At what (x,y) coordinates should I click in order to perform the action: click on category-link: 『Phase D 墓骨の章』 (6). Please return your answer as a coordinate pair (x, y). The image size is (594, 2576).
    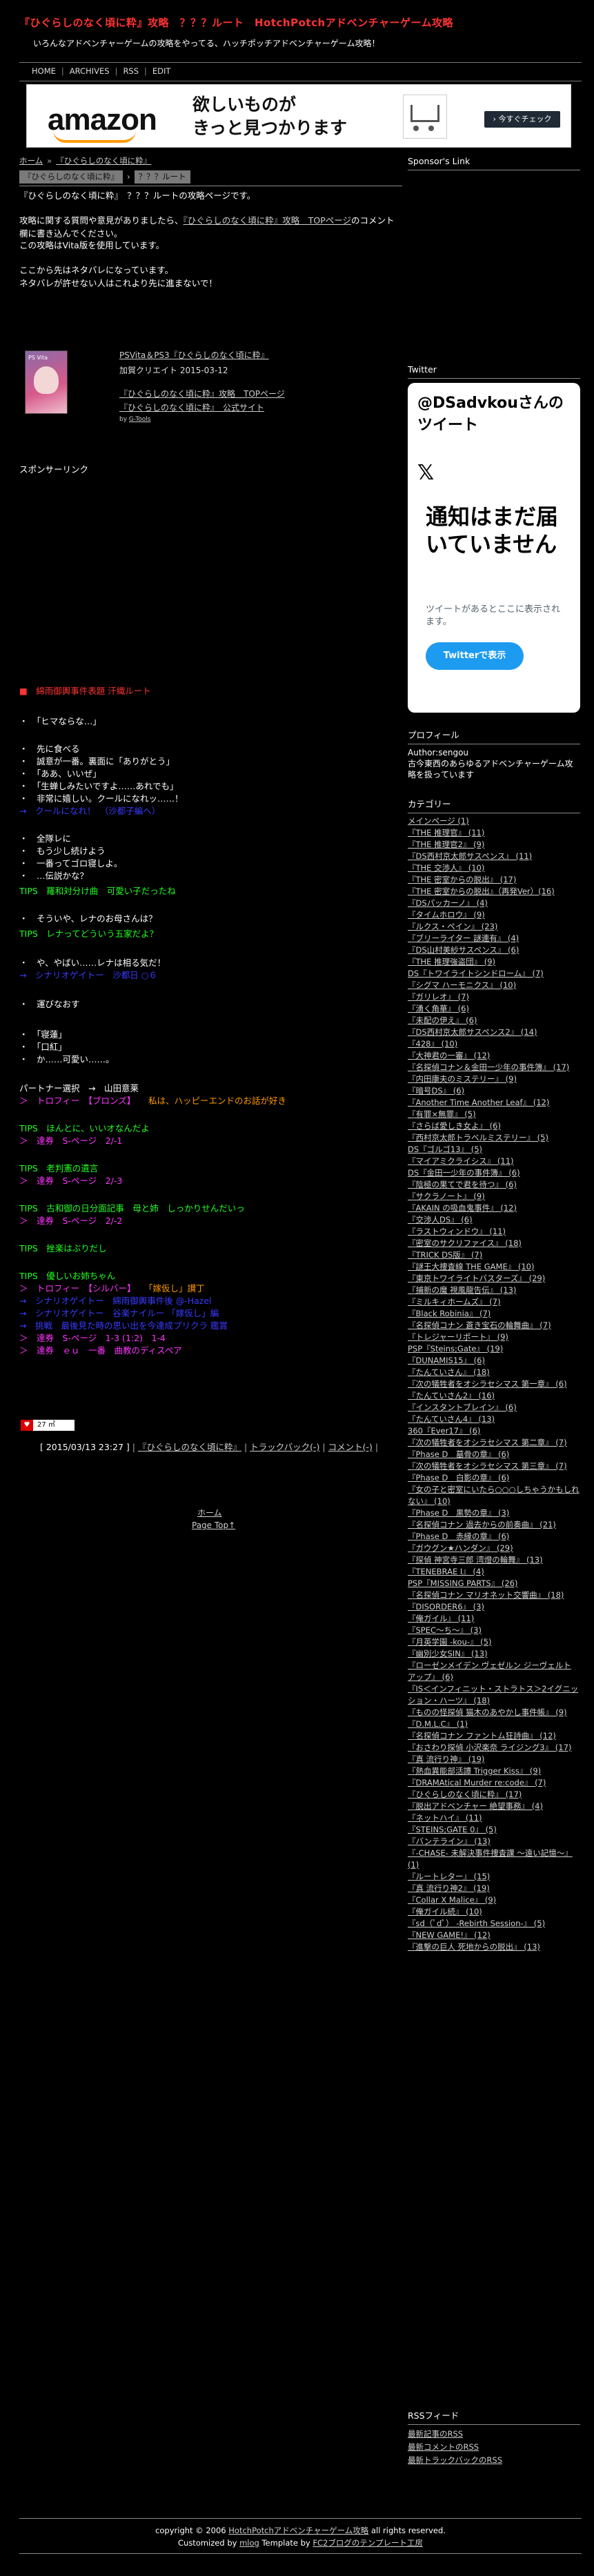
    Looking at the image, I should click on (458, 1454).